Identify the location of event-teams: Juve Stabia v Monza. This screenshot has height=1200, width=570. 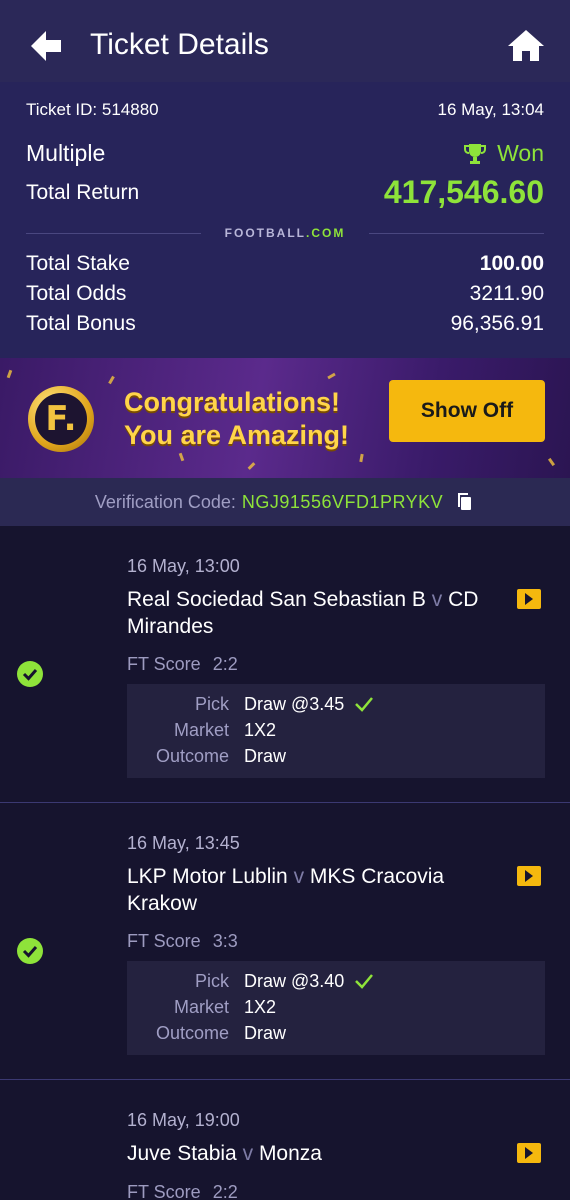
(224, 1153).